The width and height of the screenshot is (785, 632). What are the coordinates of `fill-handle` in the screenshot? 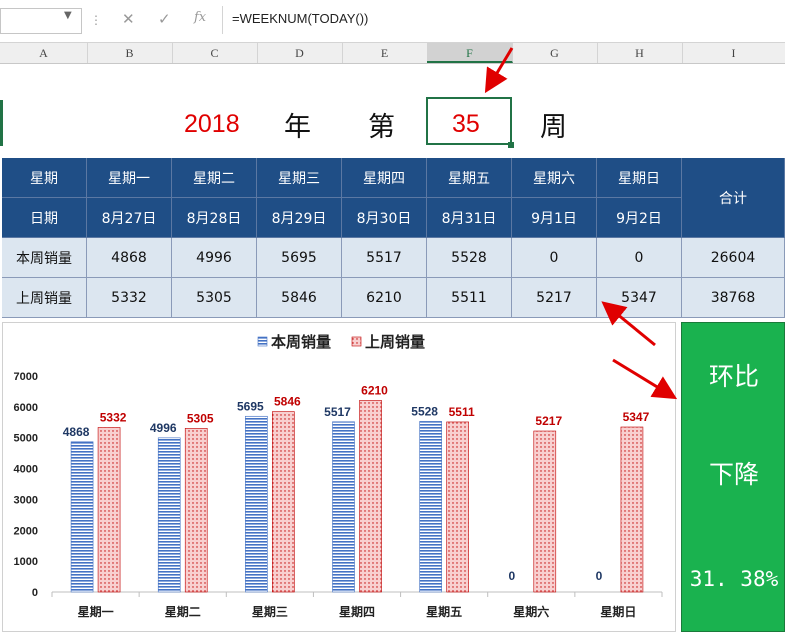 It's located at (511, 145).